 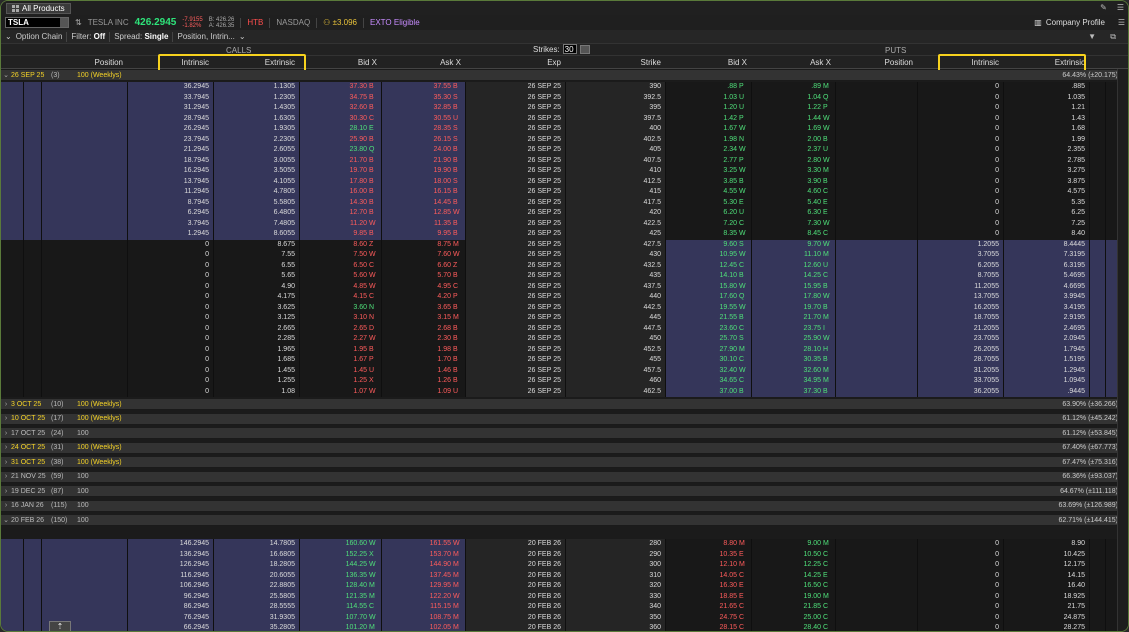 I want to click on call-bid: 7.50 W, so click(x=340, y=255).